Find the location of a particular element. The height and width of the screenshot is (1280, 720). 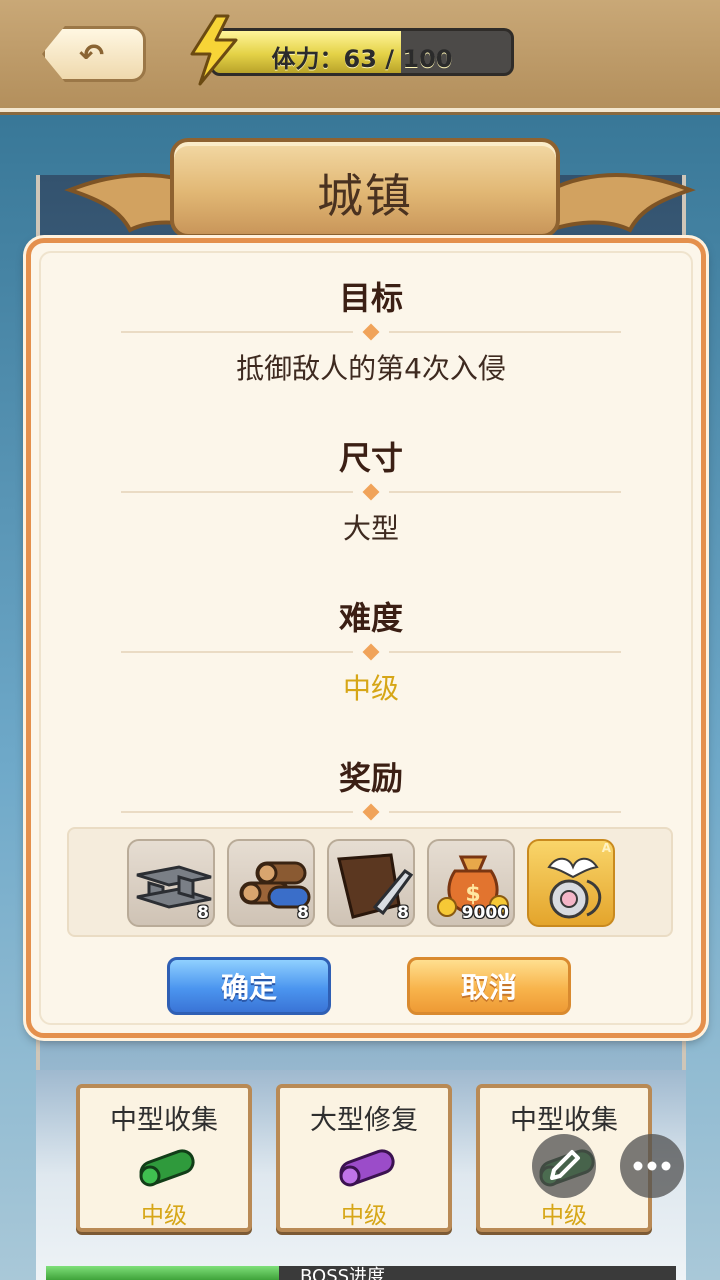

stamina-bar: 体力：63 / 100 is located at coordinates (362, 52).